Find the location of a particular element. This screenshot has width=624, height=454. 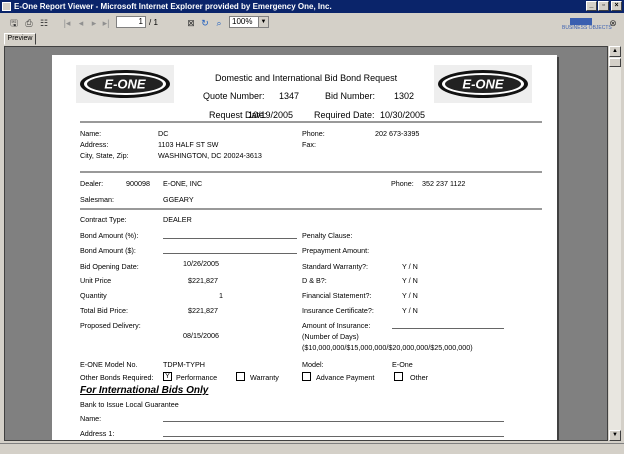

dealer-phone-label: Phone: is located at coordinates (402, 183).